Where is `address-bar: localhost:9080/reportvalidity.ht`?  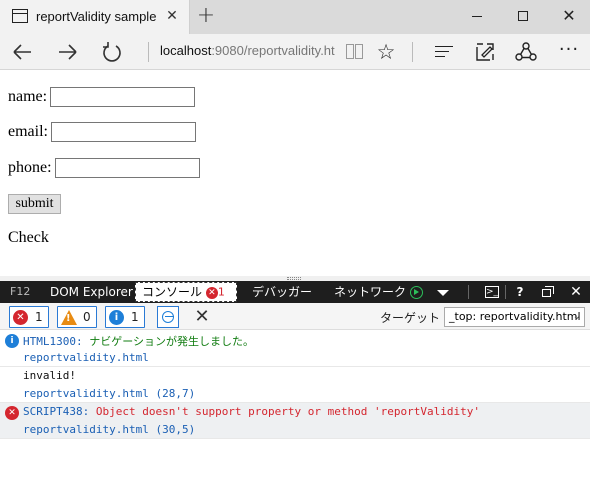 address-bar: localhost:9080/reportvalidity.ht is located at coordinates (247, 50).